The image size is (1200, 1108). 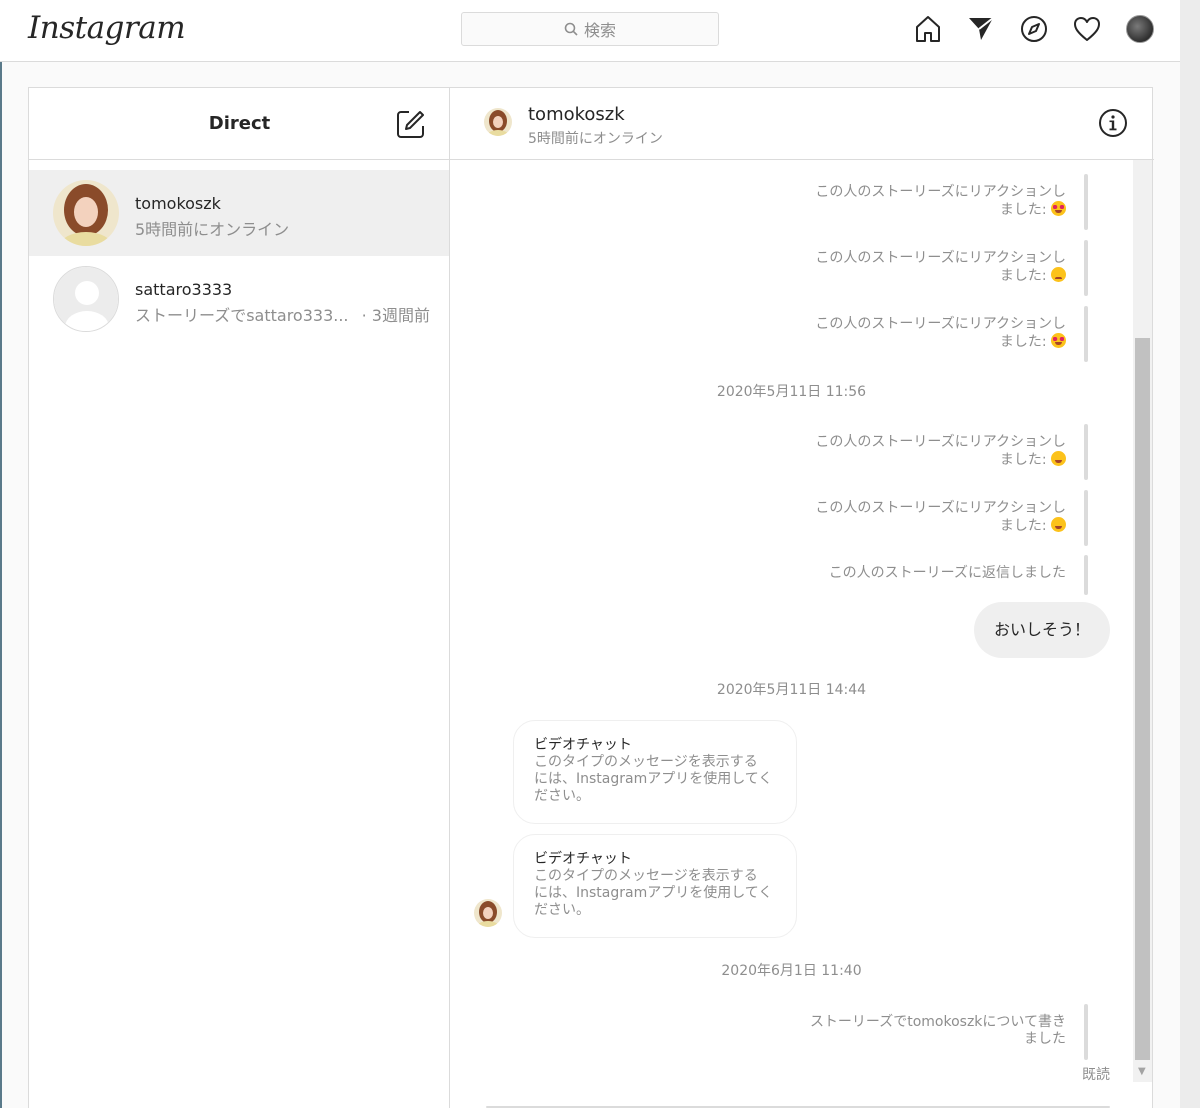 I want to click on activity-heart-icon, so click(x=1087, y=29).